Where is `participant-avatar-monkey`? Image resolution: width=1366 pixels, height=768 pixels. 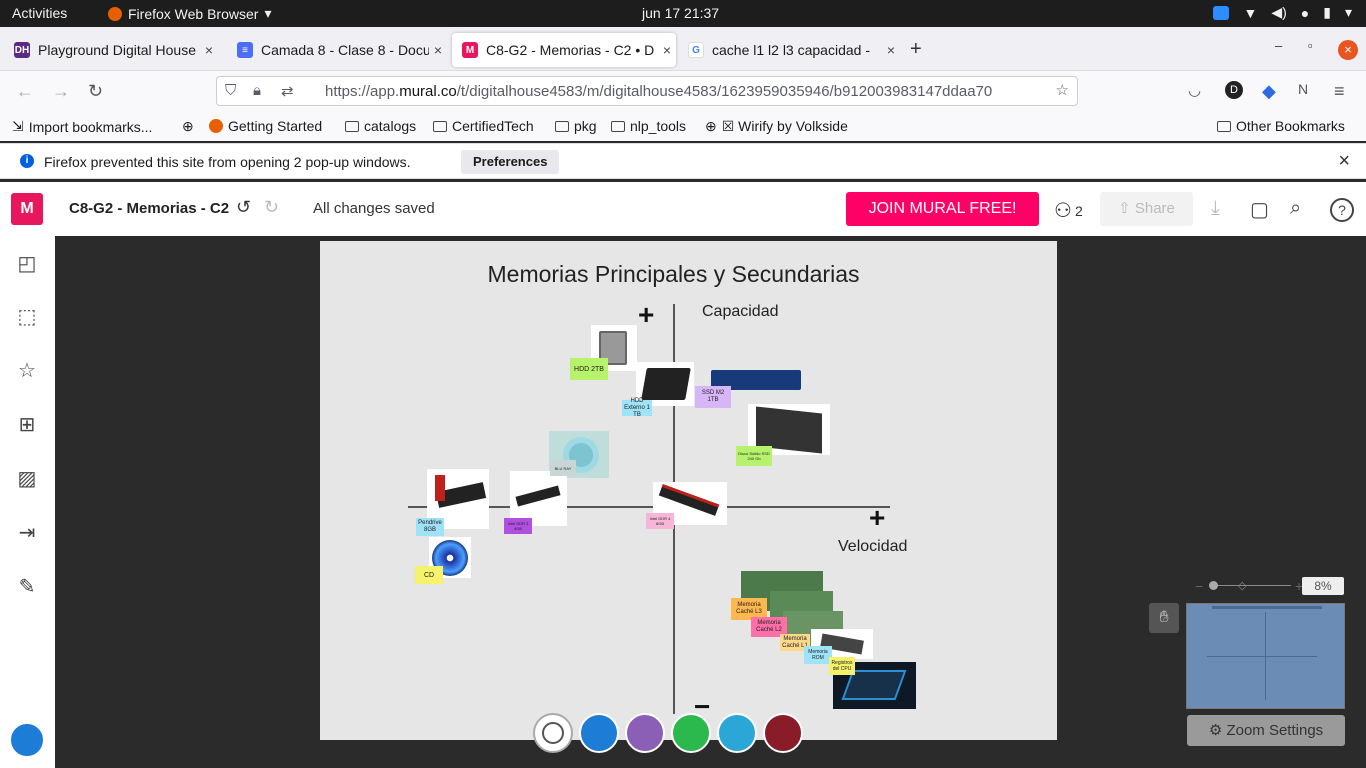 participant-avatar-monkey is located at coordinates (783, 733).